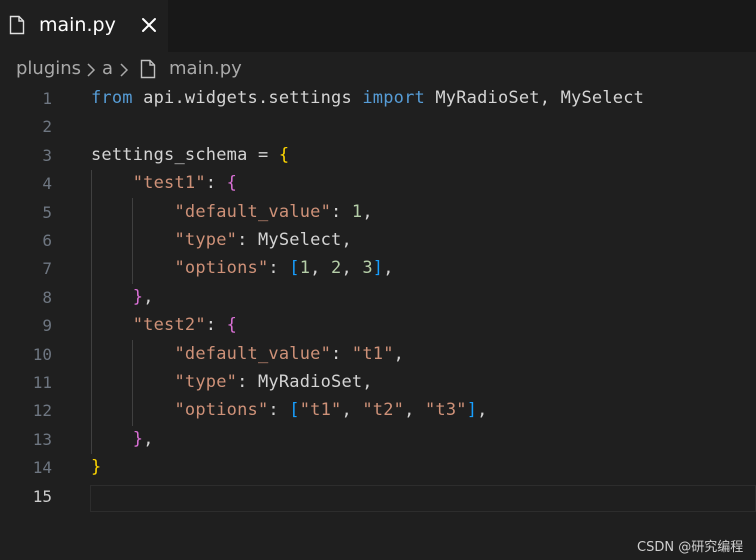 This screenshot has width=756, height=560. I want to click on code-line: 7 "options": [1, 2, 3],, so click(378, 268).